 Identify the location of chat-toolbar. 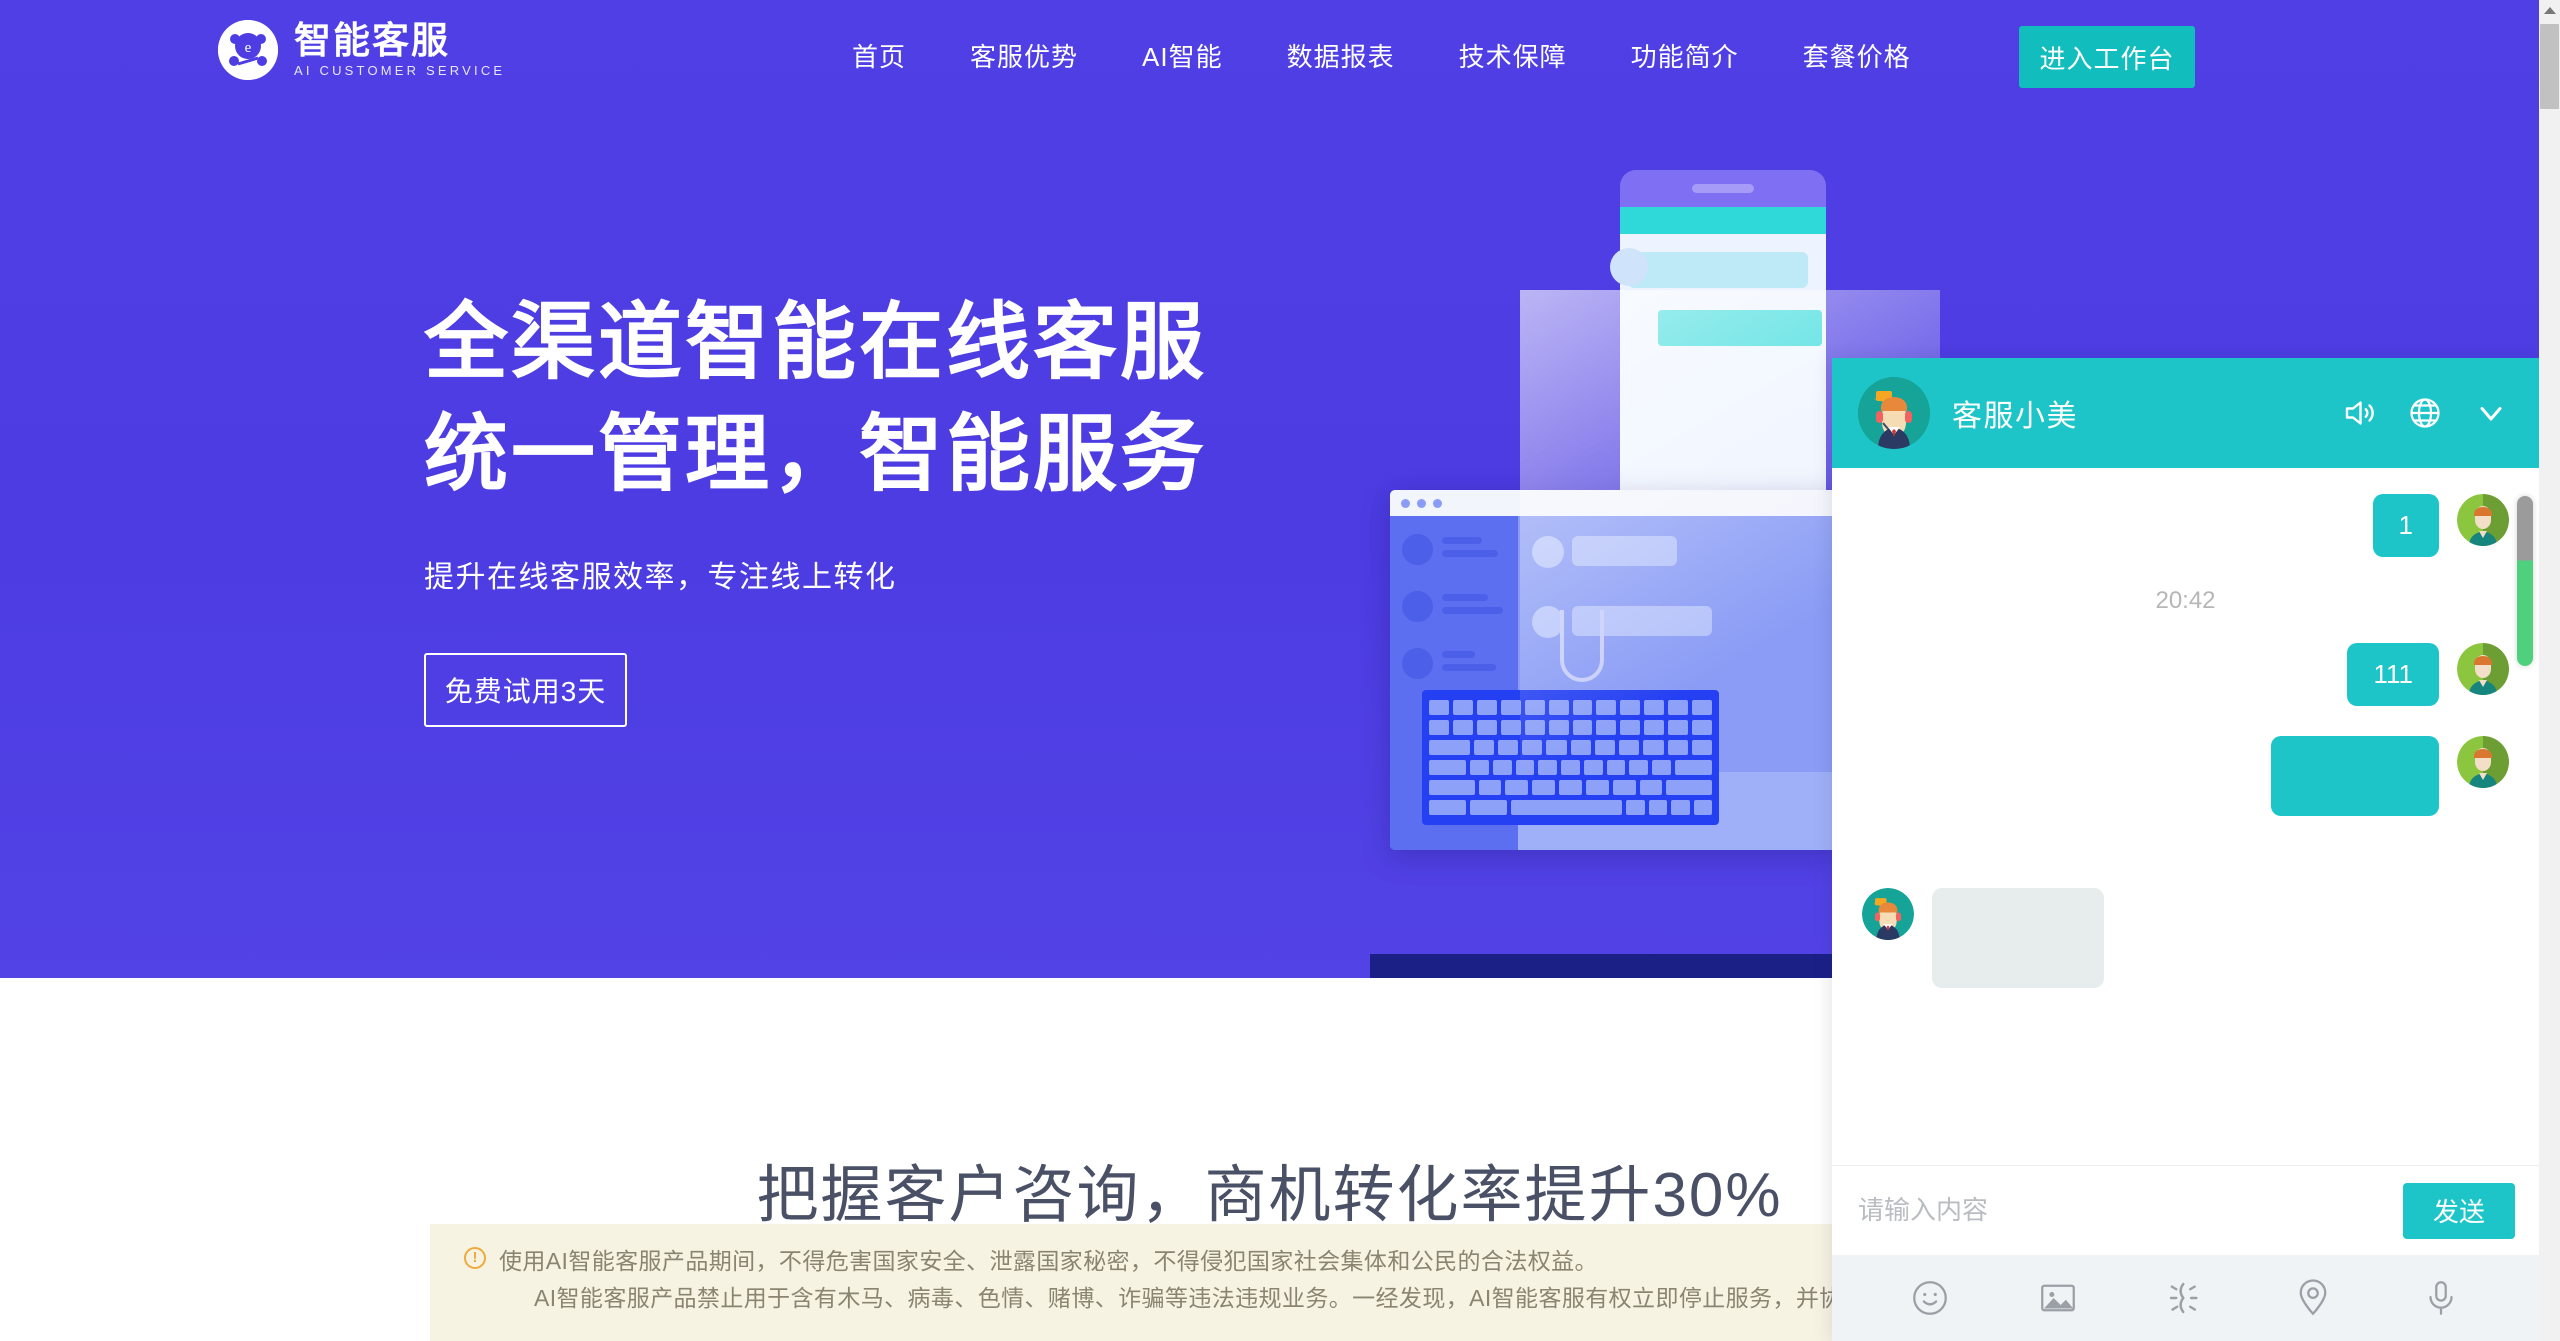
(2185, 1298).